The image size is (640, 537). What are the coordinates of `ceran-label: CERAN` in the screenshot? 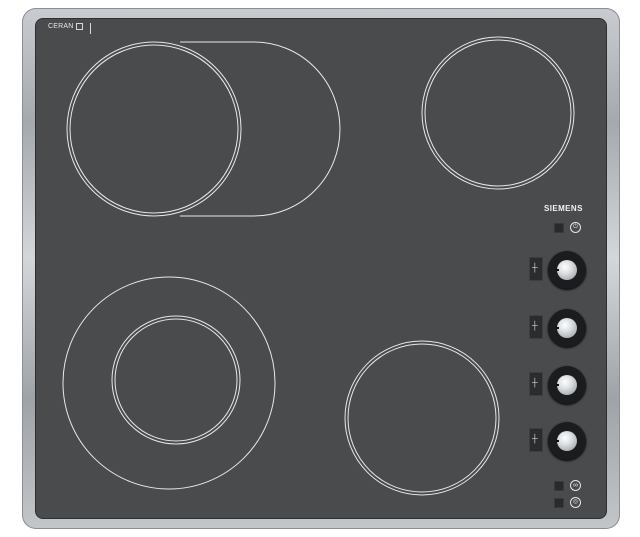 It's located at (61, 26).